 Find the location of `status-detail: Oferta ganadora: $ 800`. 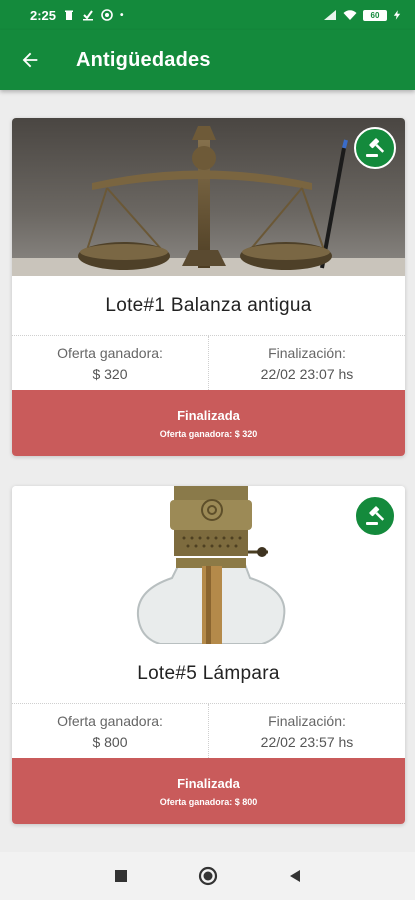

status-detail: Oferta ganadora: $ 800 is located at coordinates (208, 801).